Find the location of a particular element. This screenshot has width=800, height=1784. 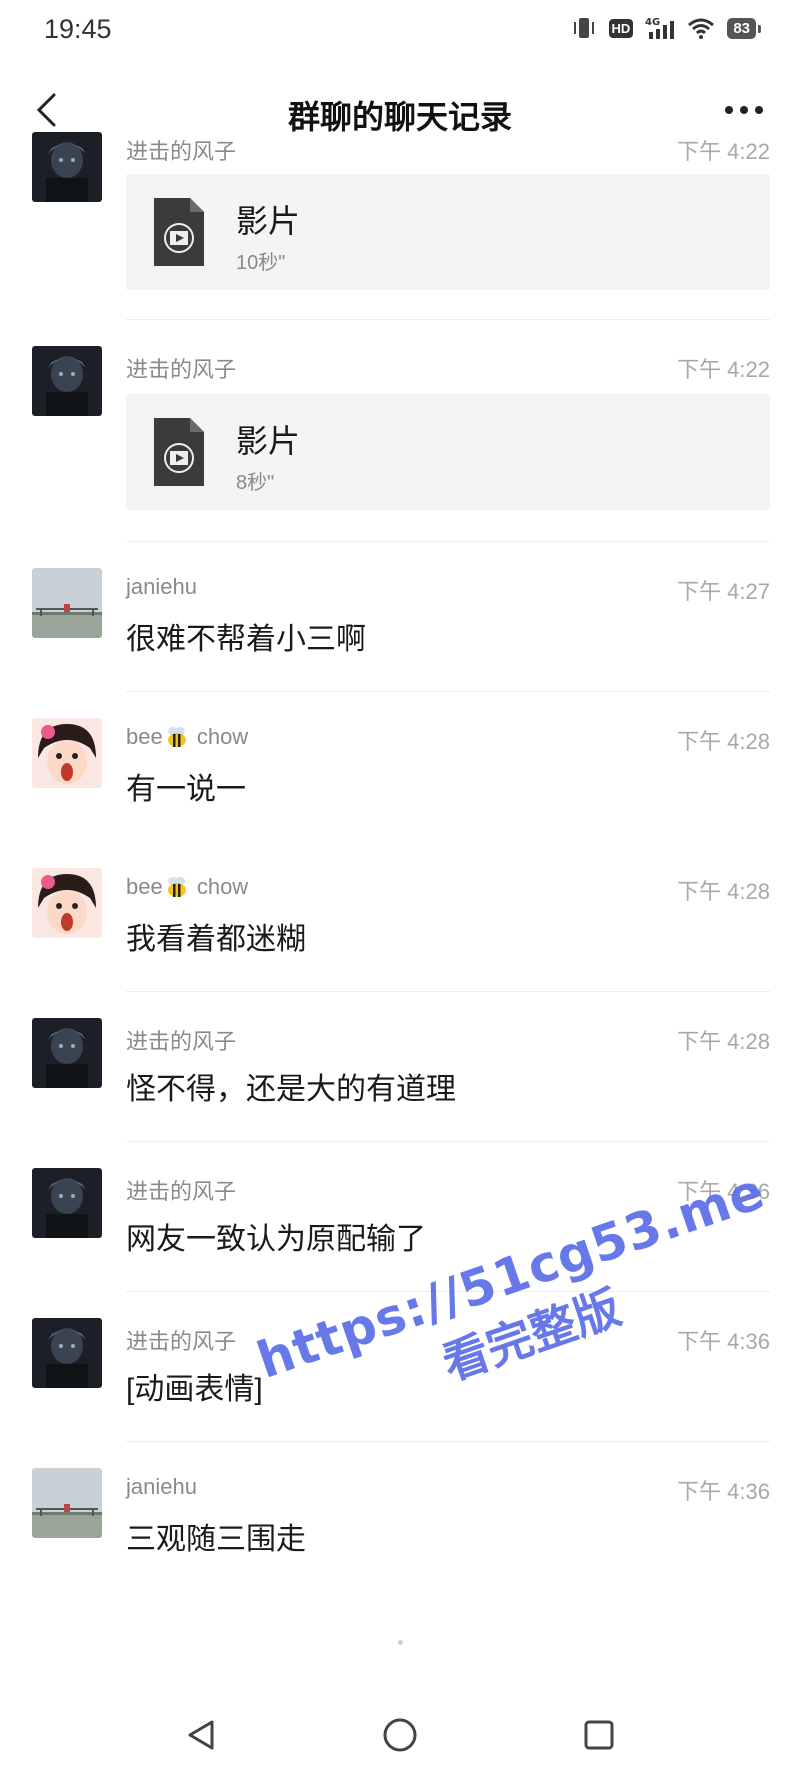

message-text: 三观随三围走 is located at coordinates (216, 1539).